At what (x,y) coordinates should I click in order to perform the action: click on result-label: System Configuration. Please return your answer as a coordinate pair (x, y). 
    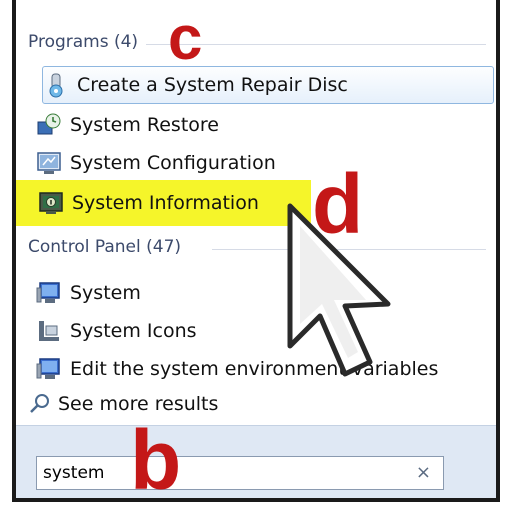
    Looking at the image, I should click on (173, 163).